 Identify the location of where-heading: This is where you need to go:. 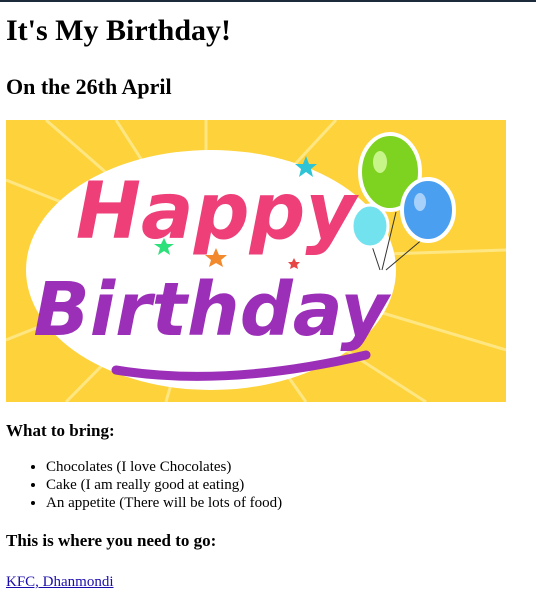
(111, 540).